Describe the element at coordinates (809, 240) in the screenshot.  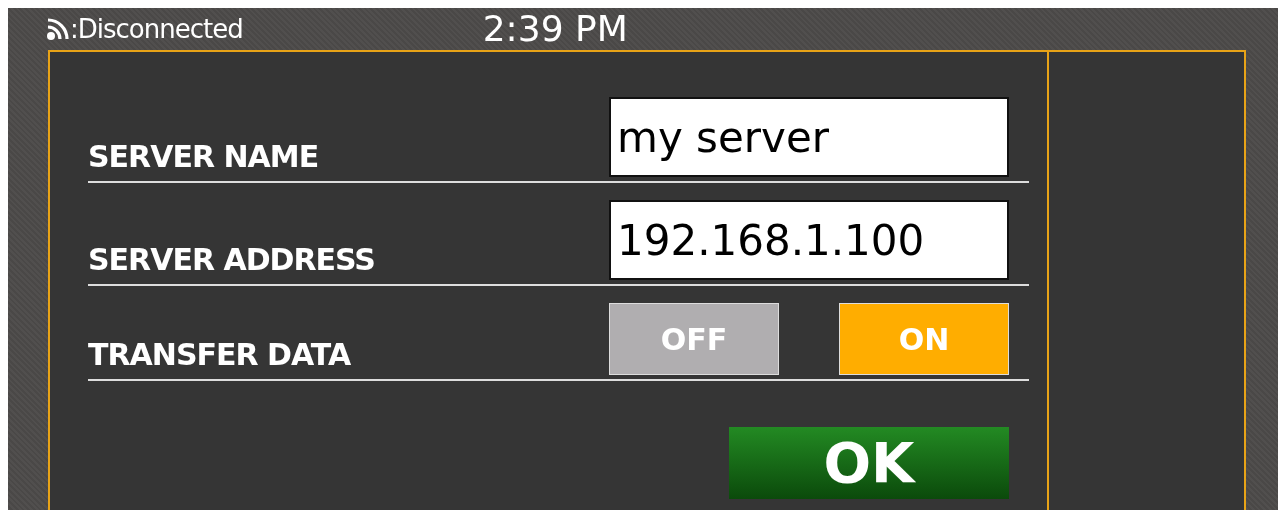
I see `input-field: 192.168.1.100` at that location.